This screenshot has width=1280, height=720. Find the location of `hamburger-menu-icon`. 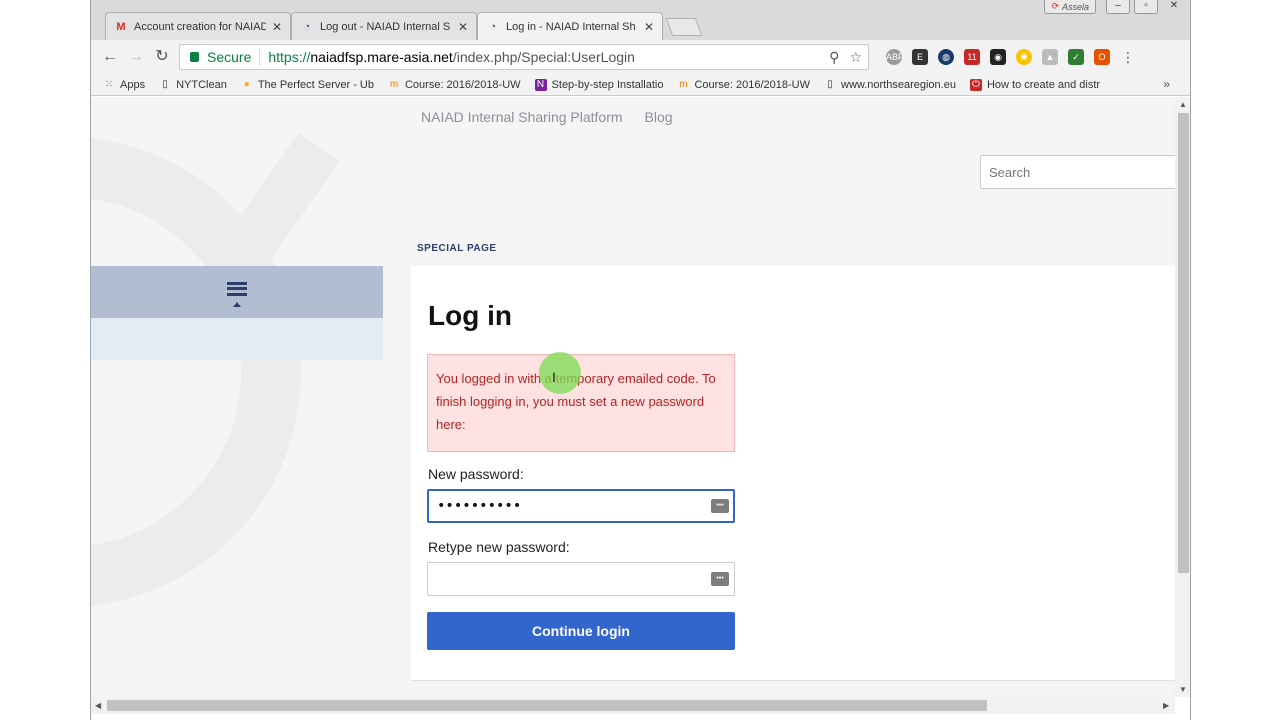

hamburger-menu-icon is located at coordinates (237, 288).